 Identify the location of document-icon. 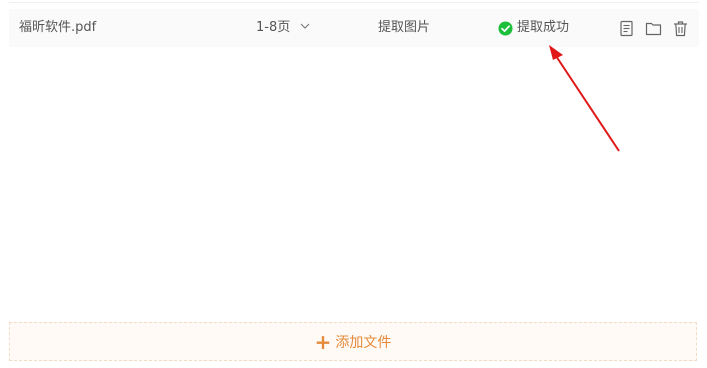
(626, 28).